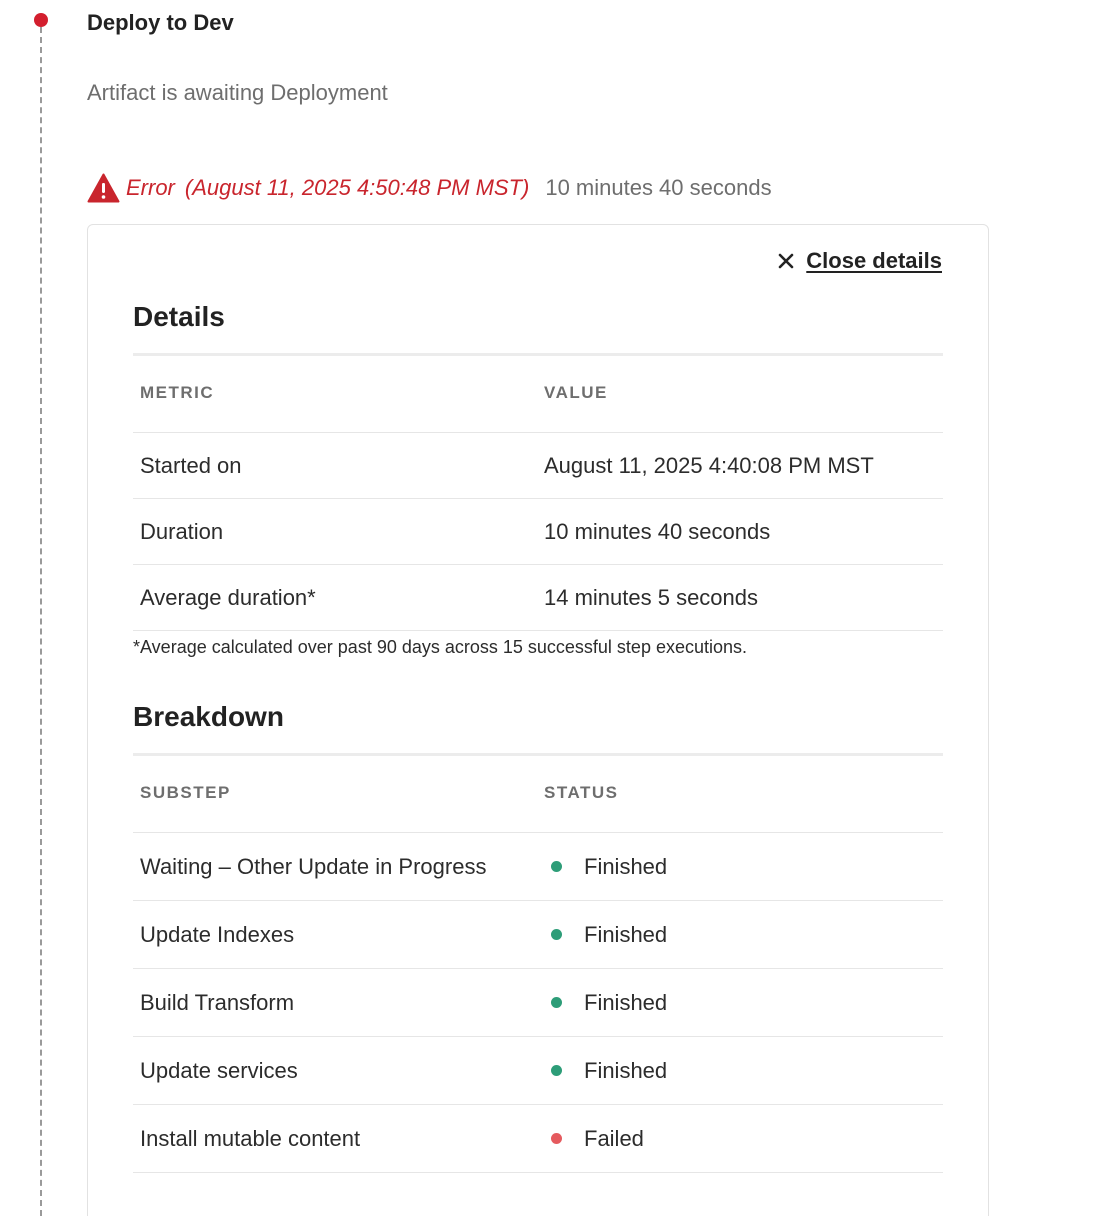 The height and width of the screenshot is (1216, 1112). I want to click on substep-name: Install mutable content, so click(250, 1138).